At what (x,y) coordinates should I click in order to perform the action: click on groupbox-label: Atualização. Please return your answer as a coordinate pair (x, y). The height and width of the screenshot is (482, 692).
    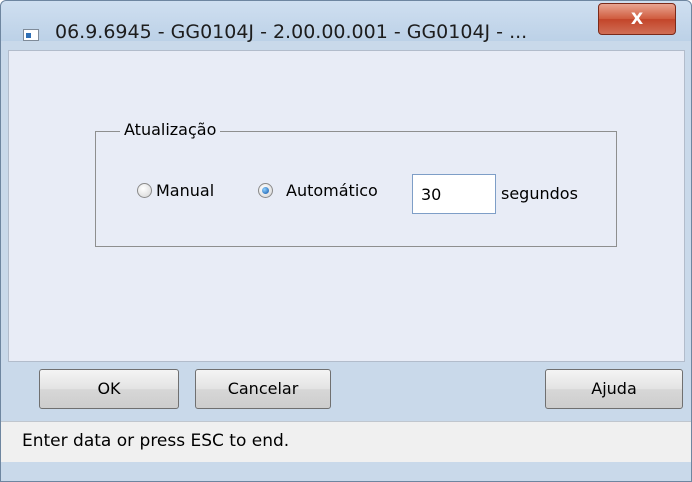
    Looking at the image, I should click on (170, 129).